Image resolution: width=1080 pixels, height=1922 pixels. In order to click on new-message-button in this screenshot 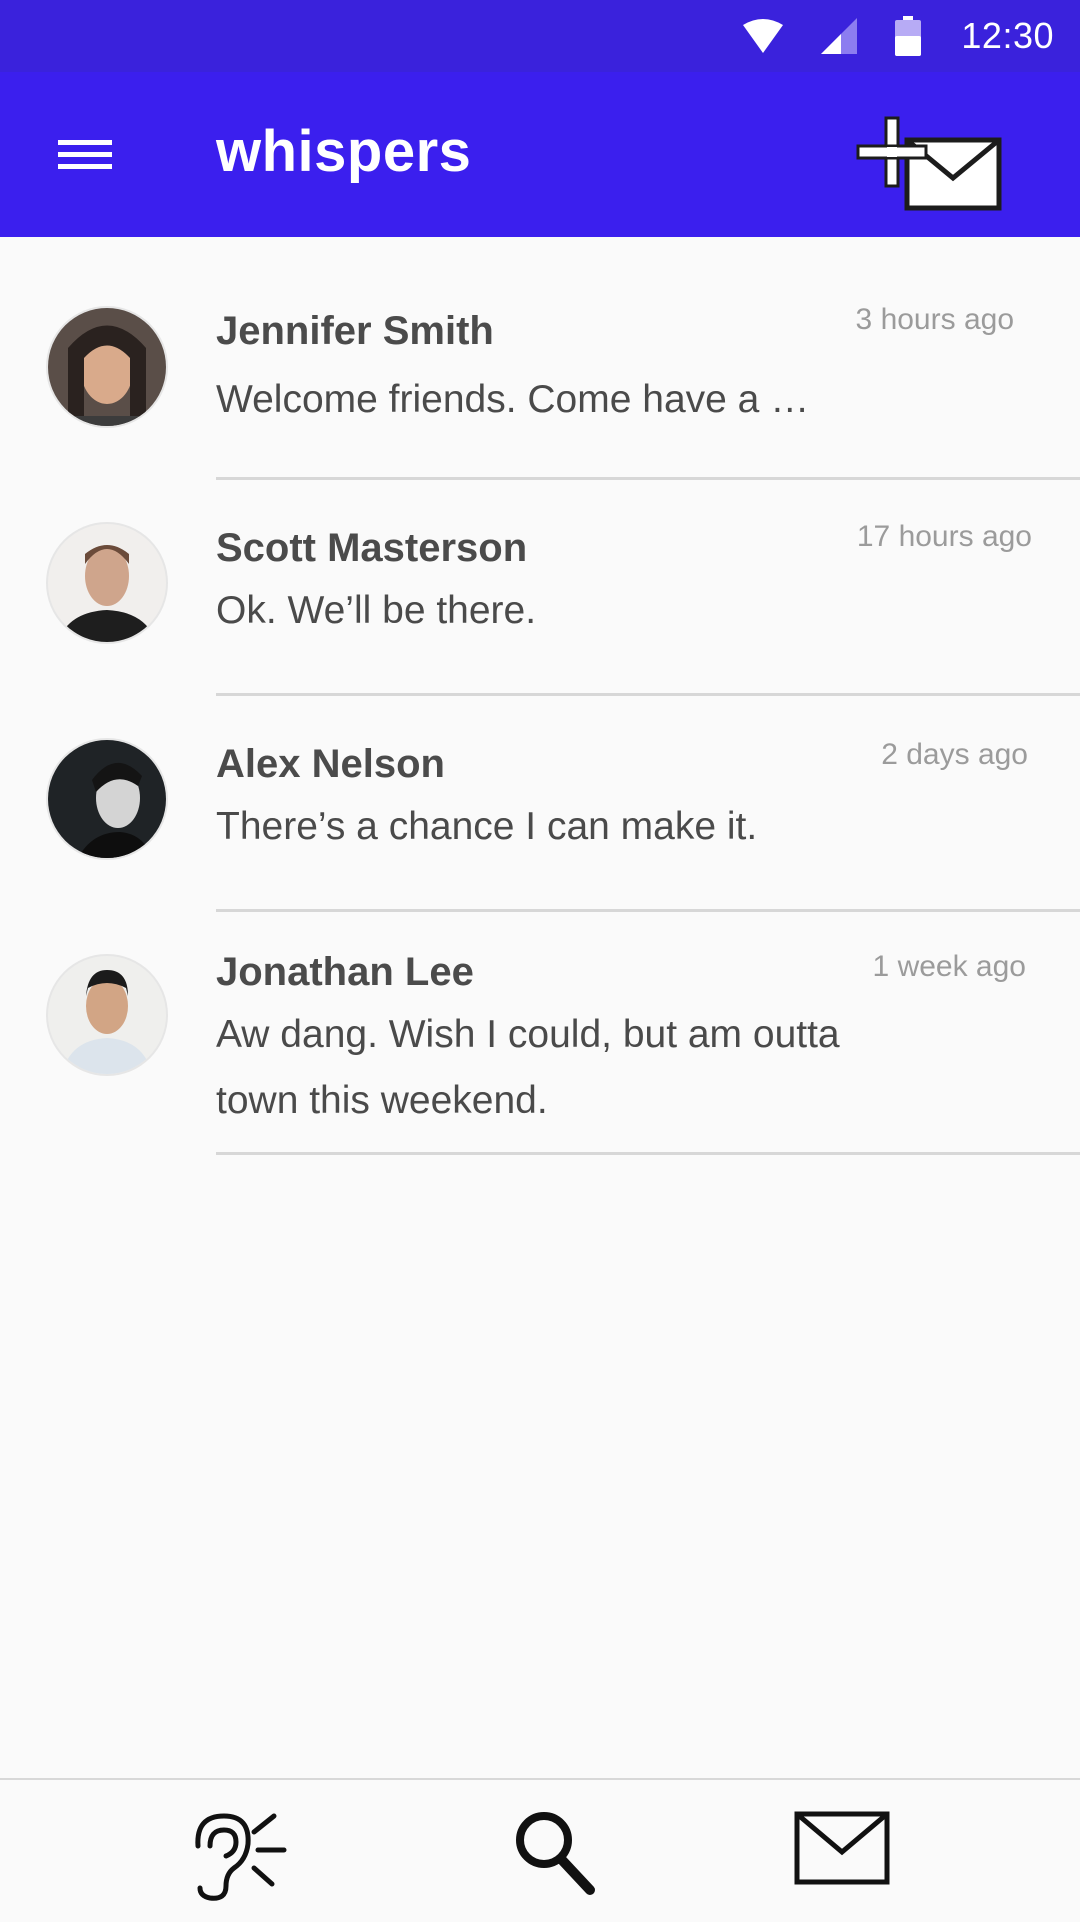, I will do `click(932, 166)`.